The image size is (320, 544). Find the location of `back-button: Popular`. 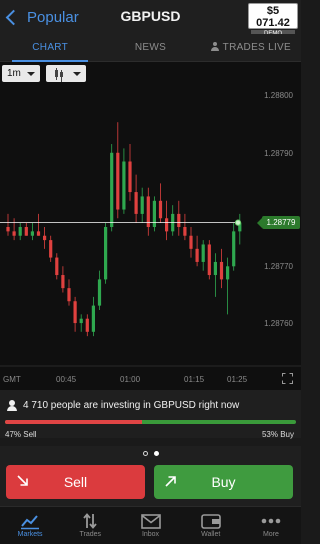

back-button: Popular is located at coordinates (41, 17).